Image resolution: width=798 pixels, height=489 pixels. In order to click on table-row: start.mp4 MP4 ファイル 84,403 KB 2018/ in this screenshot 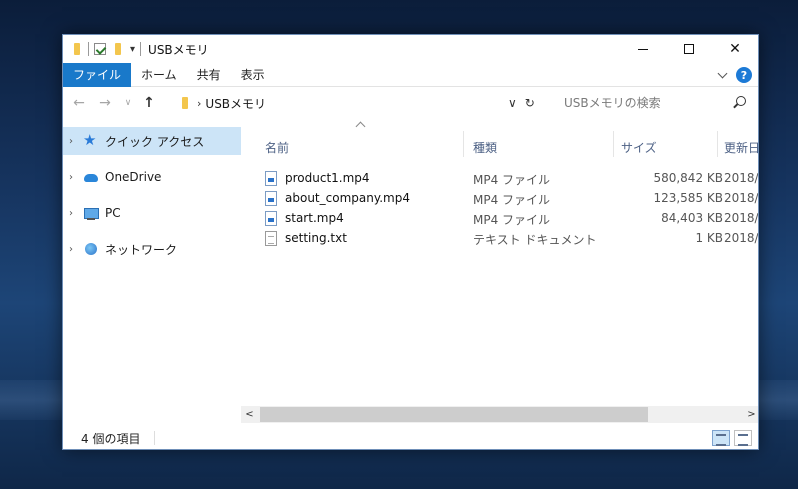, I will do `click(500, 219)`.